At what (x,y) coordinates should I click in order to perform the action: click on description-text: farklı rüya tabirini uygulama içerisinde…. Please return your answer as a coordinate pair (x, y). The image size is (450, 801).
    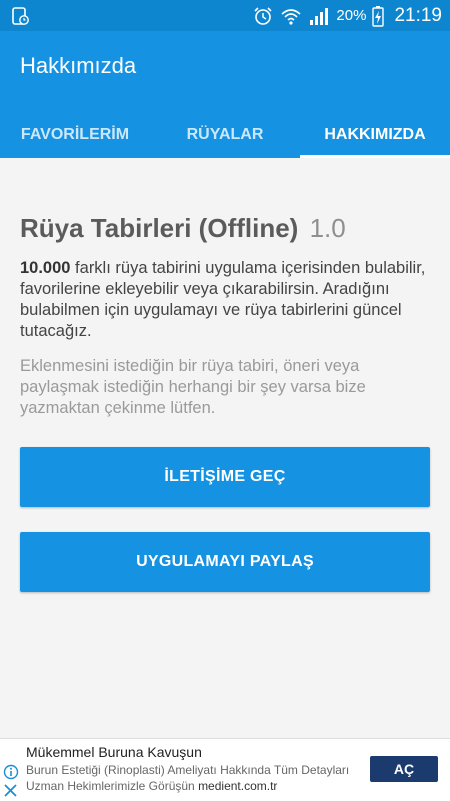
    Looking at the image, I should click on (223, 299).